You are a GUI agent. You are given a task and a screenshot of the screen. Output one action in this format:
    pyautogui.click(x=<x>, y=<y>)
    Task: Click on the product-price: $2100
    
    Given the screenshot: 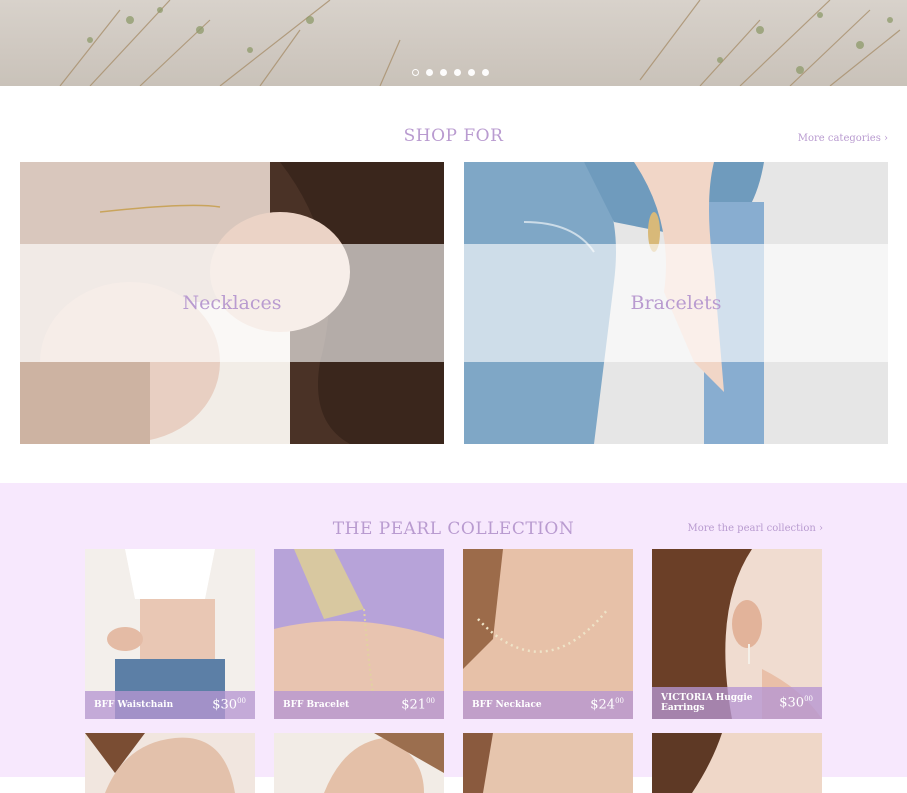 What is the action you would take?
    pyautogui.click(x=418, y=705)
    